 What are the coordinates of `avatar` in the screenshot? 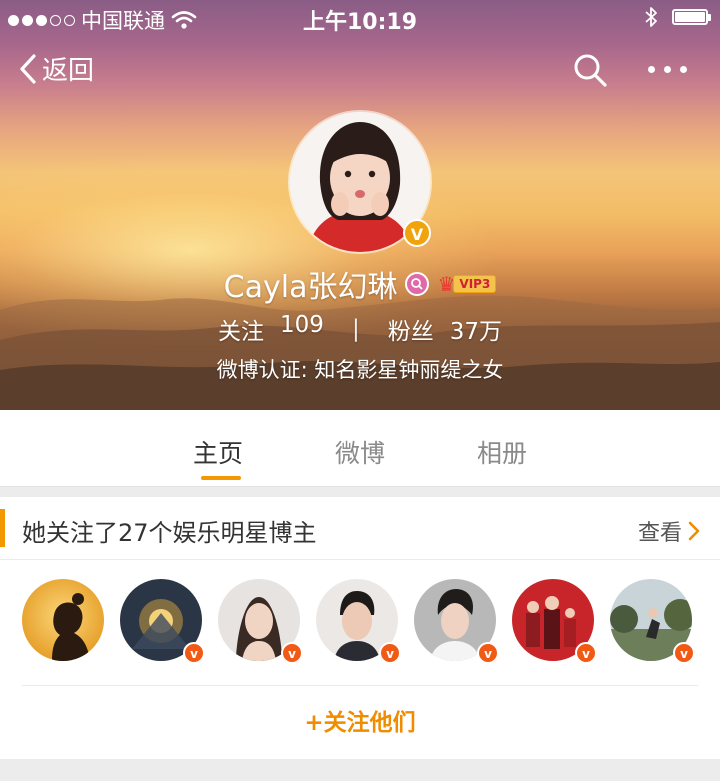 It's located at (63, 620).